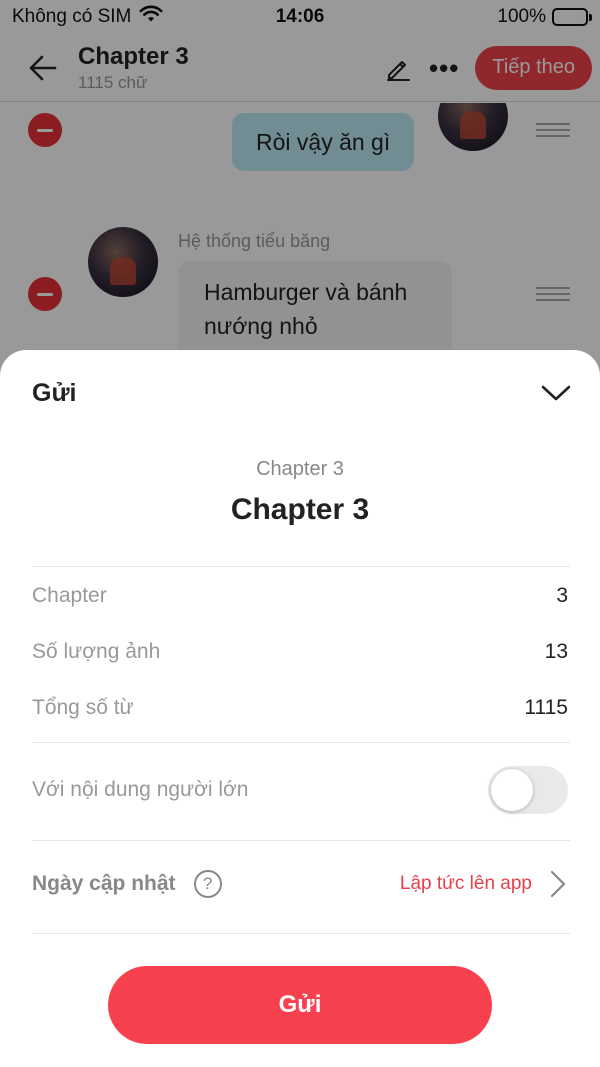  Describe the element at coordinates (300, 596) in the screenshot. I see `info-row-chapter: Chapter 3` at that location.